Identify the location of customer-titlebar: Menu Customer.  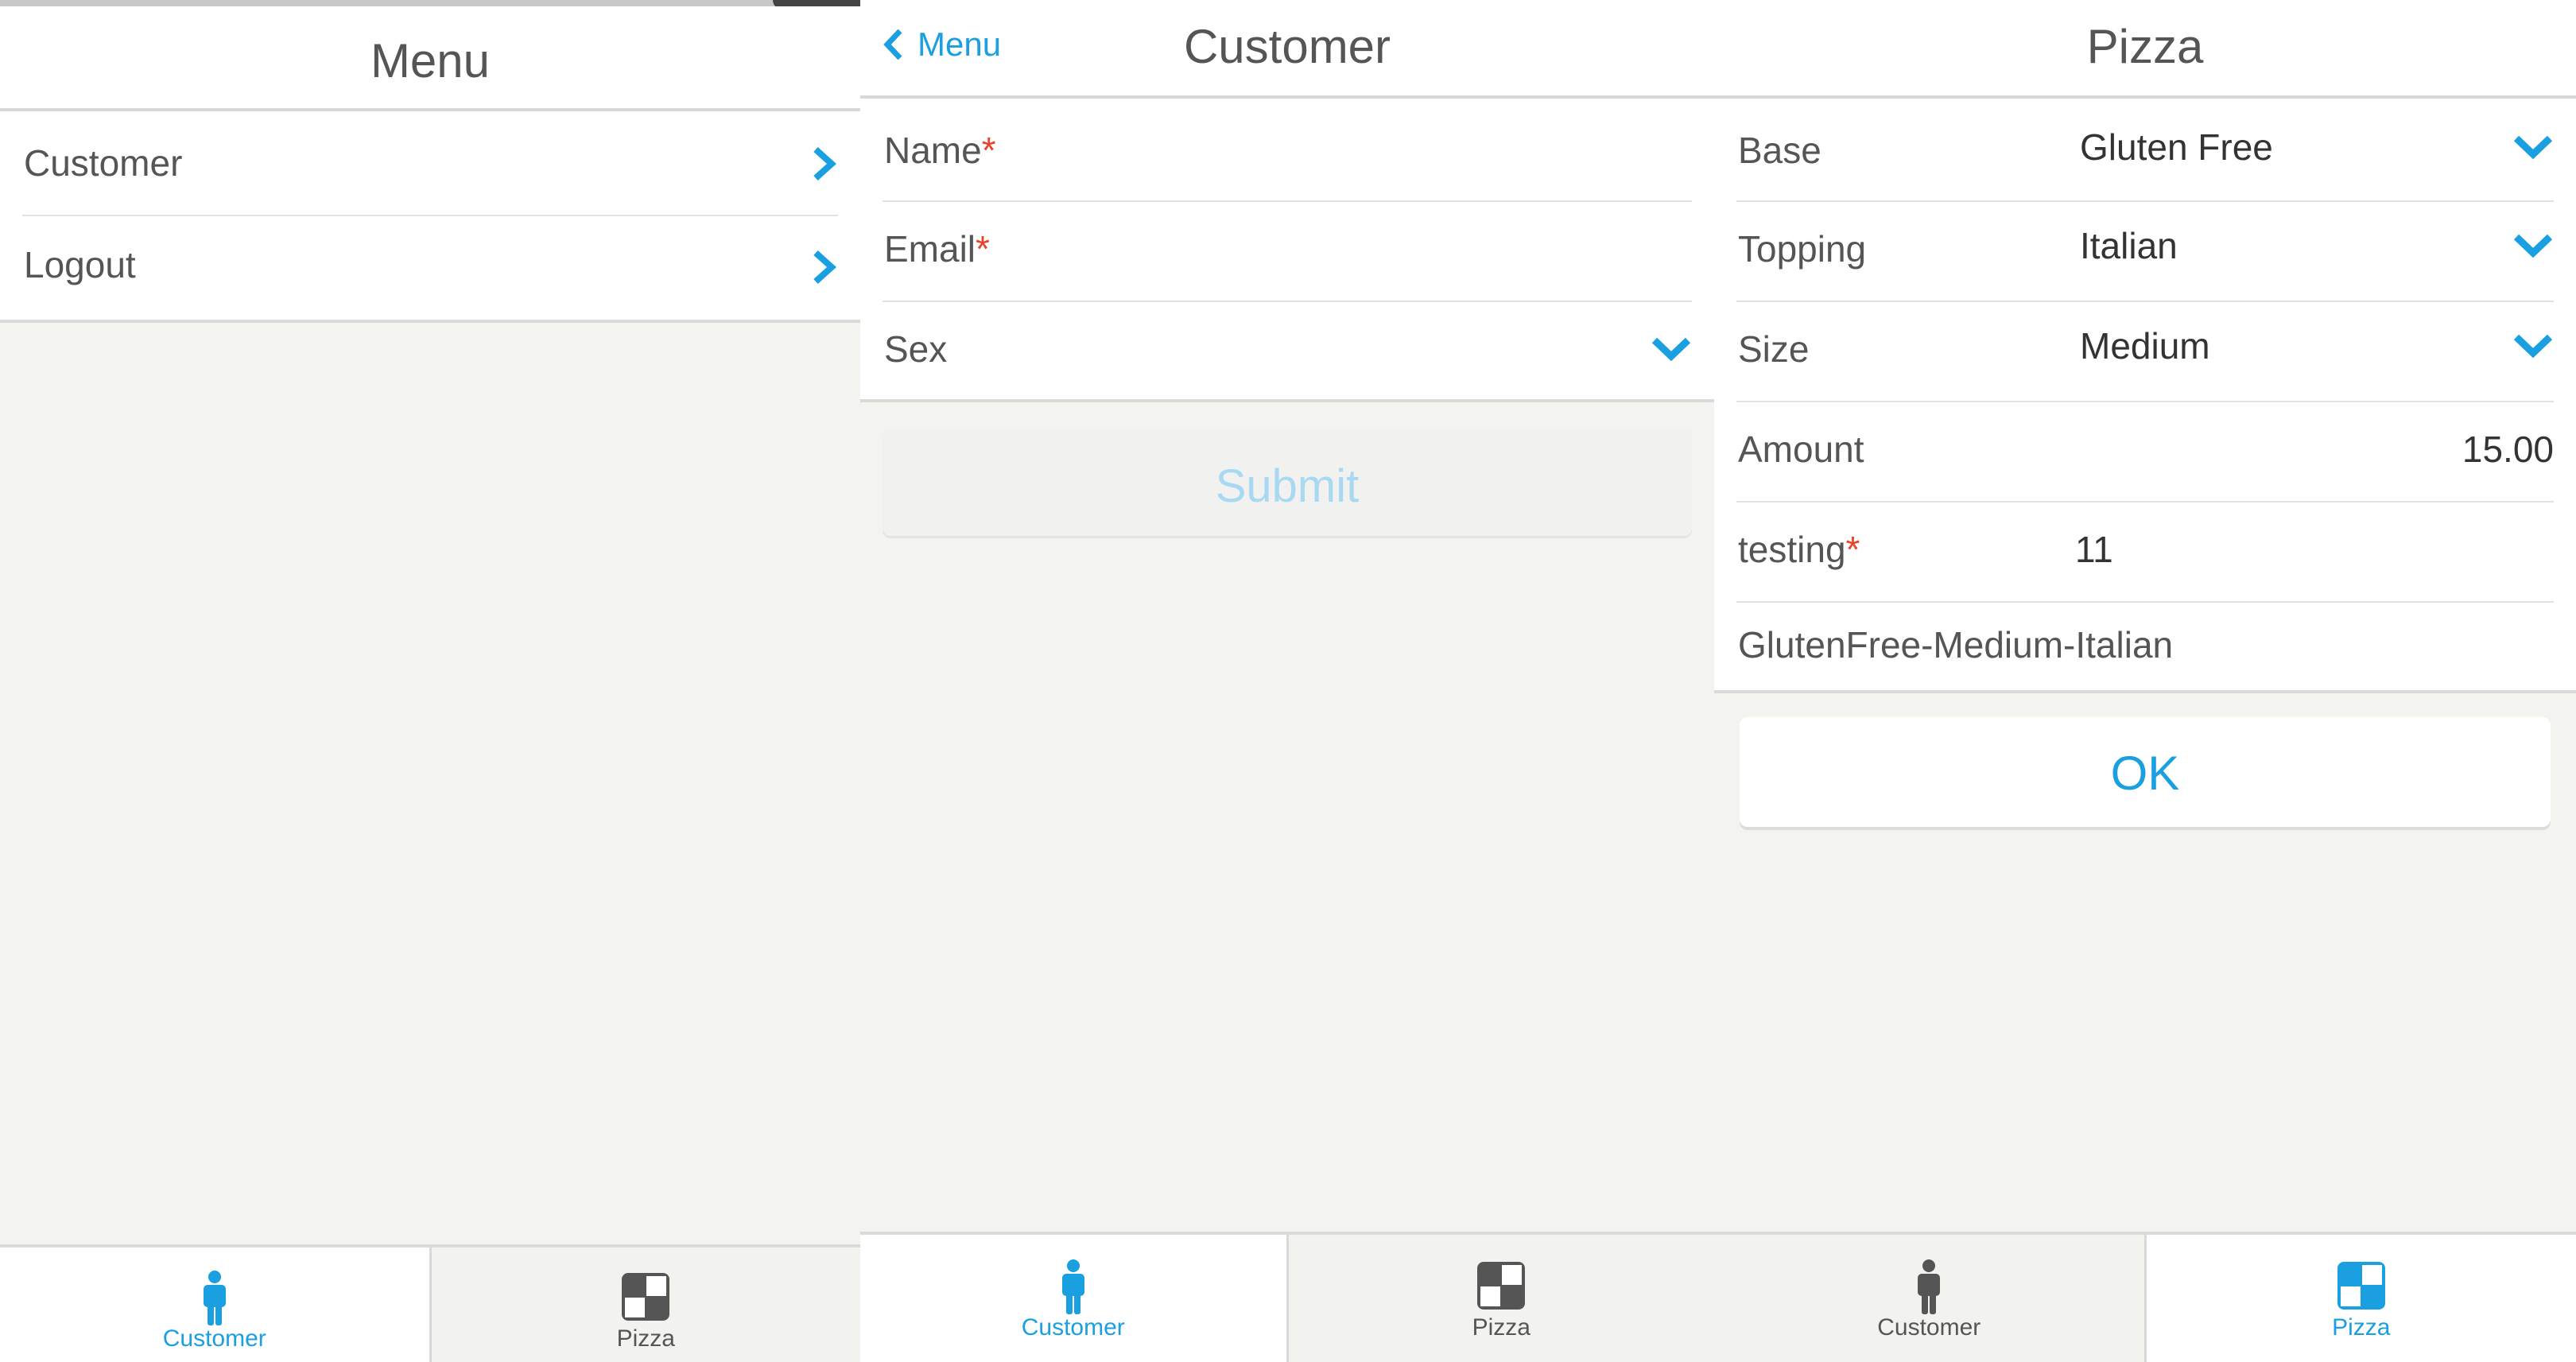
(1287, 49).